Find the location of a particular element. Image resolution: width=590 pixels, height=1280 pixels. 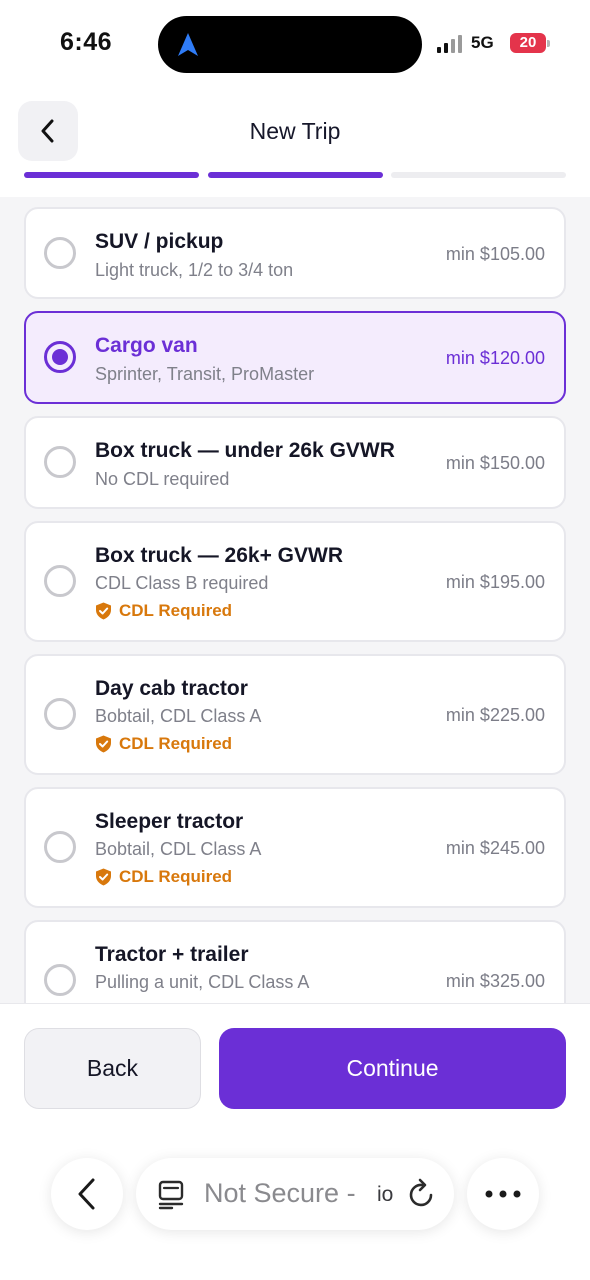

step-progress is located at coordinates (295, 175).